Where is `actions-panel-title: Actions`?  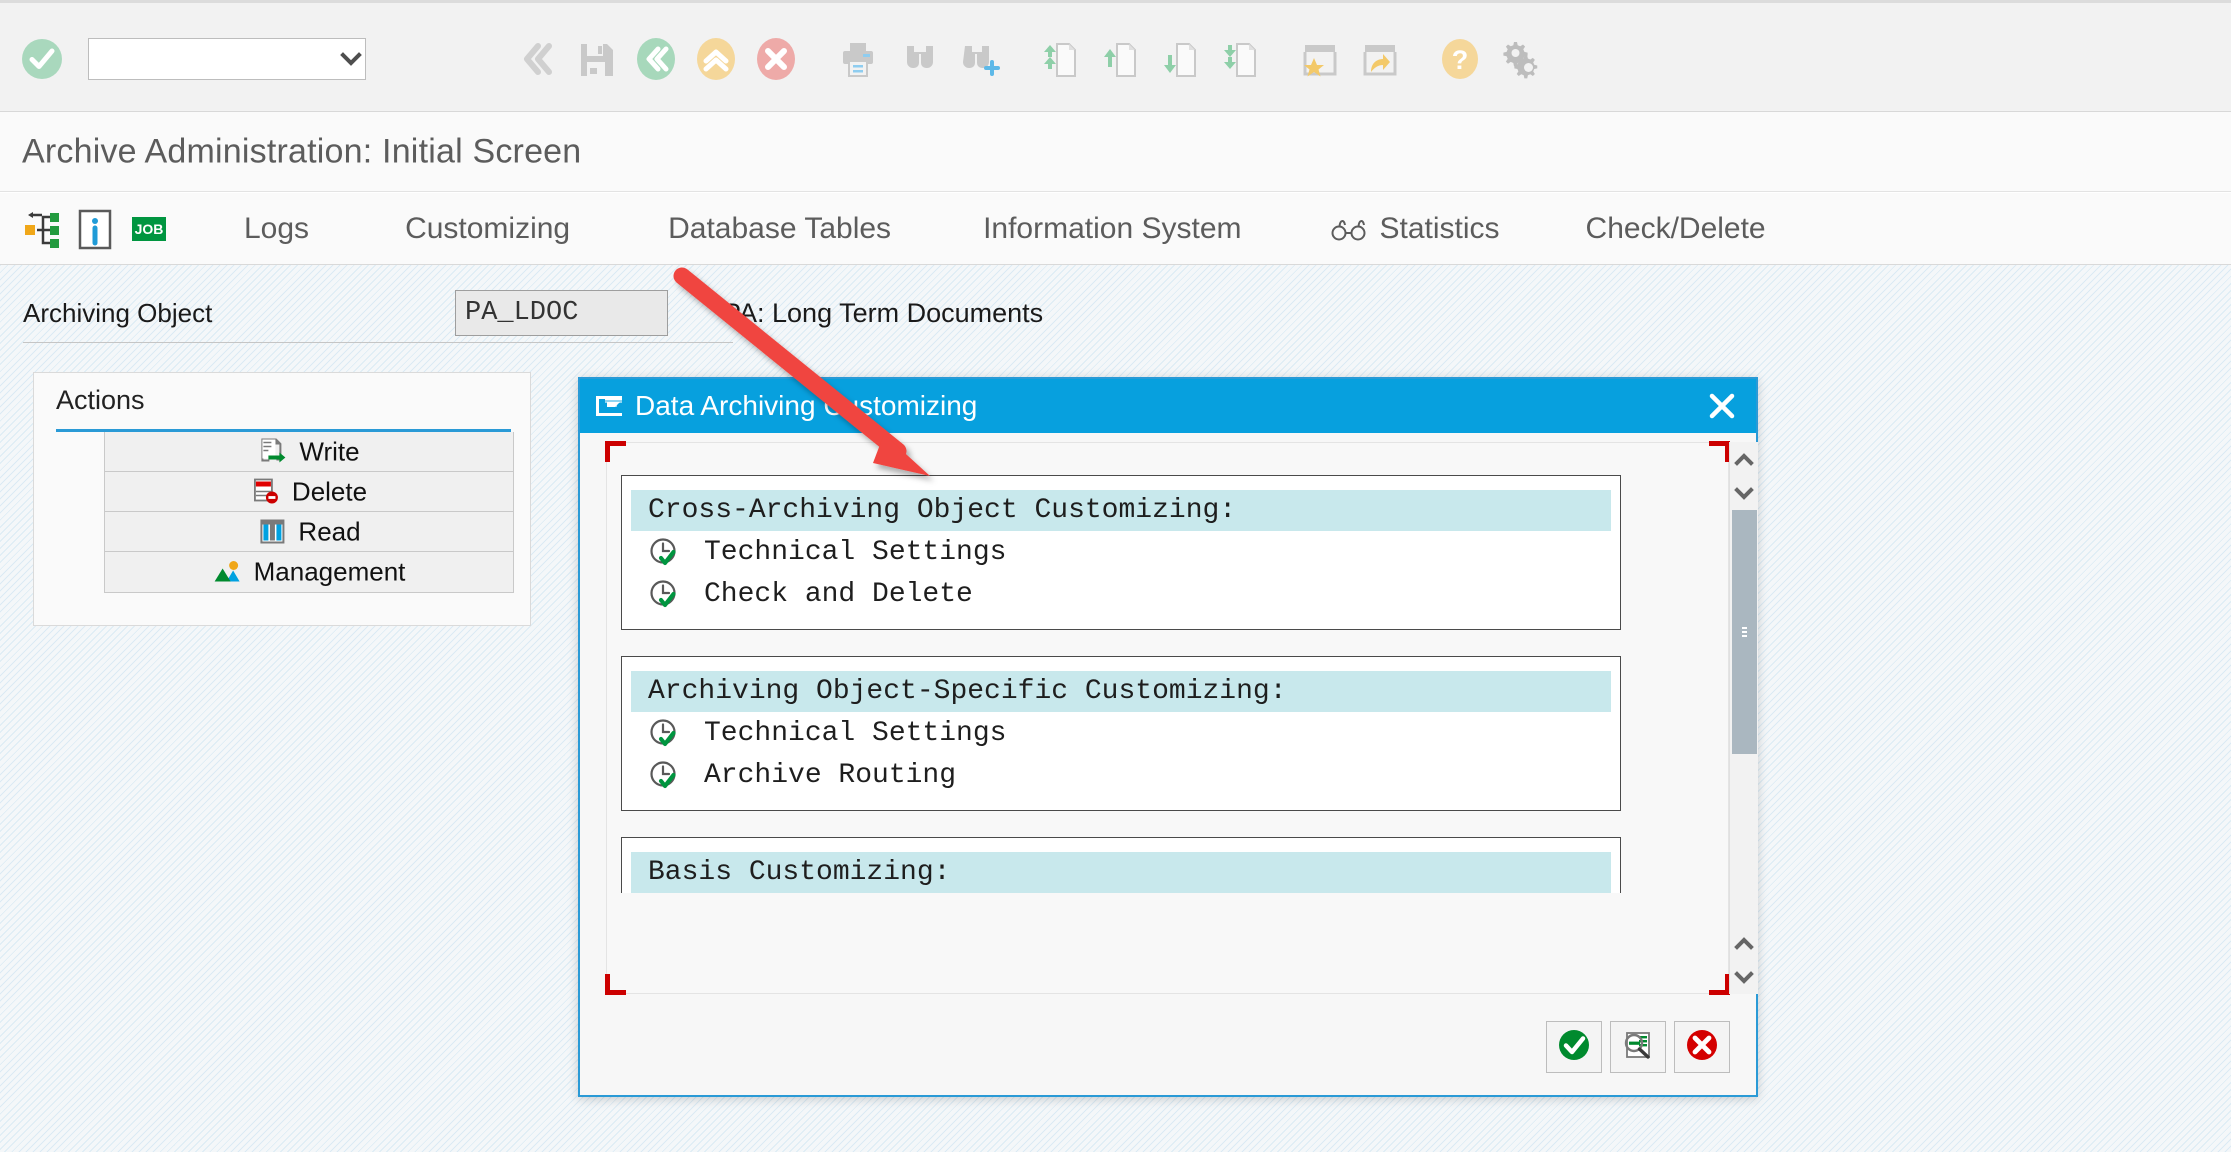
actions-panel-title: Actions is located at coordinates (100, 400).